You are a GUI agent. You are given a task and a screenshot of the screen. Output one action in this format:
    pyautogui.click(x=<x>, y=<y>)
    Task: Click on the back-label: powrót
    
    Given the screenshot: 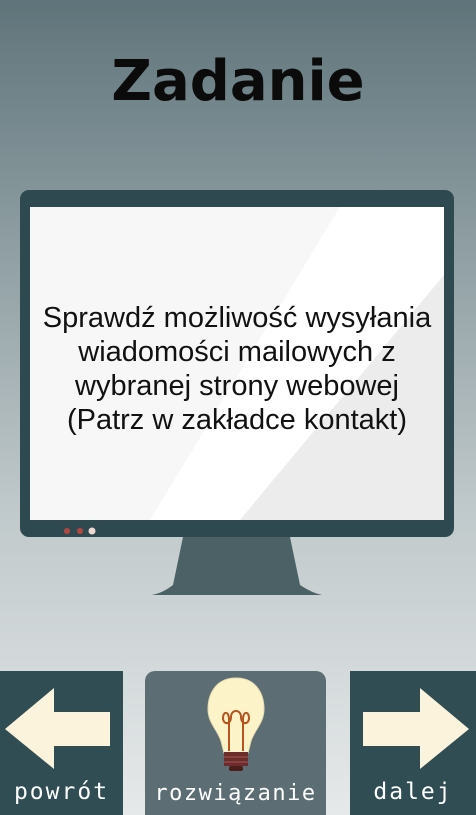 What is the action you would take?
    pyautogui.click(x=61, y=792)
    